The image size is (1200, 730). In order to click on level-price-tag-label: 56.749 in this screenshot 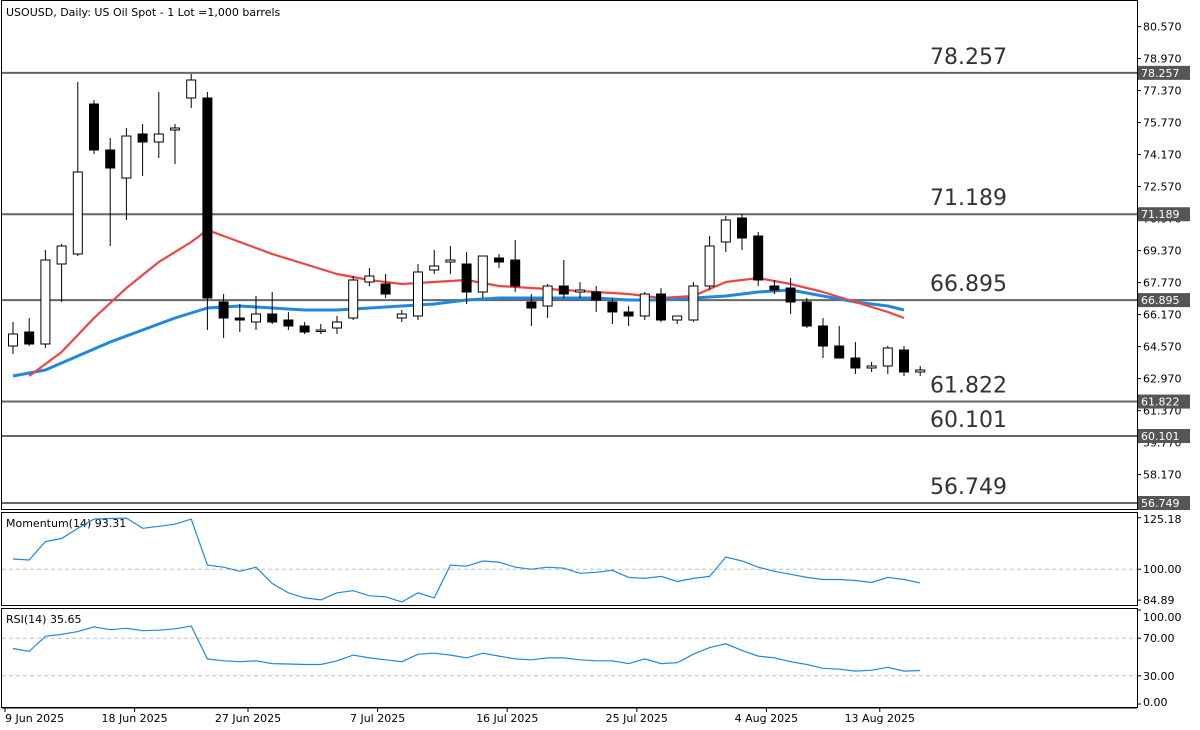, I will do `click(1160, 503)`.